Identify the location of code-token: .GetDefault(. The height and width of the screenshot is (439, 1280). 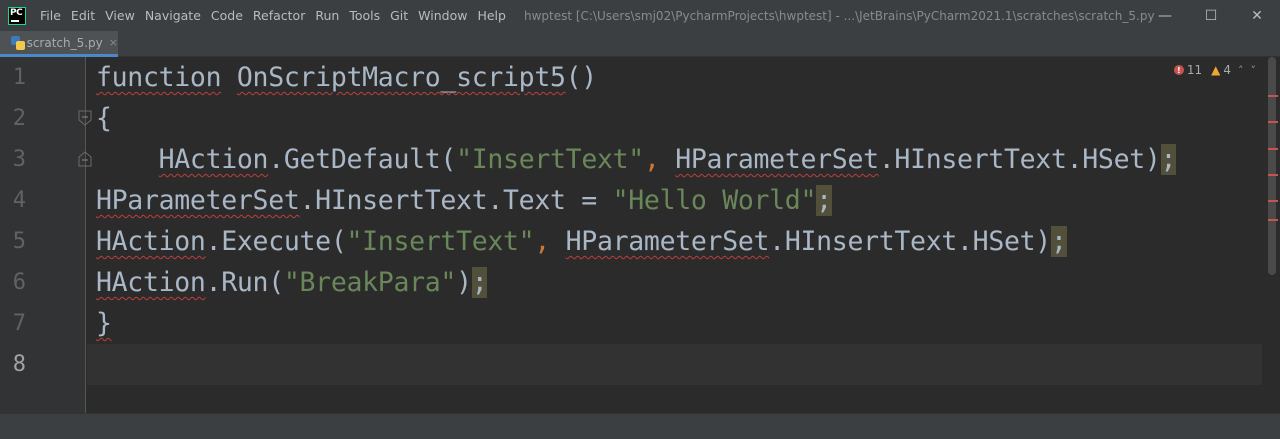
(362, 159).